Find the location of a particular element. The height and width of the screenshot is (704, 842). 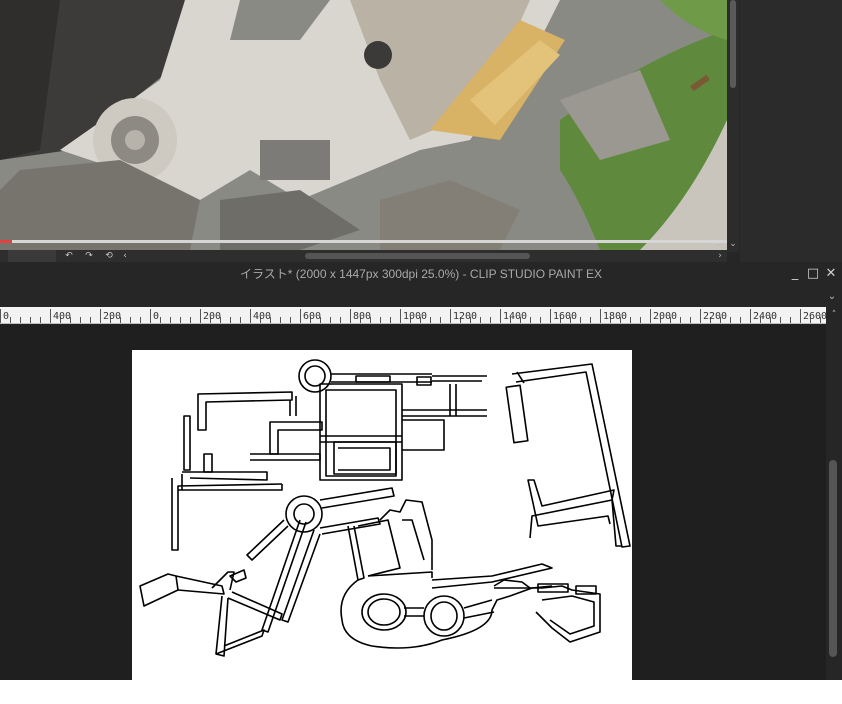

ruler-label: 1800 is located at coordinates (615, 316).